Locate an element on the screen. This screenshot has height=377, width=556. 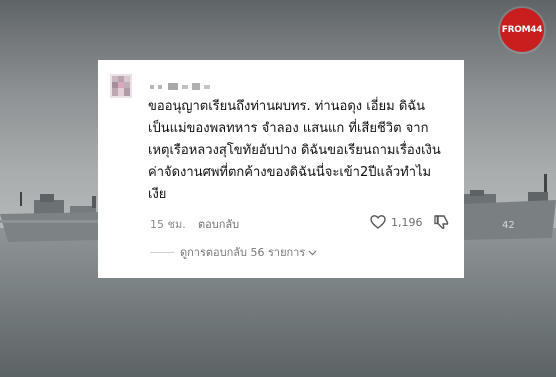
avatar is located at coordinates (121, 86).